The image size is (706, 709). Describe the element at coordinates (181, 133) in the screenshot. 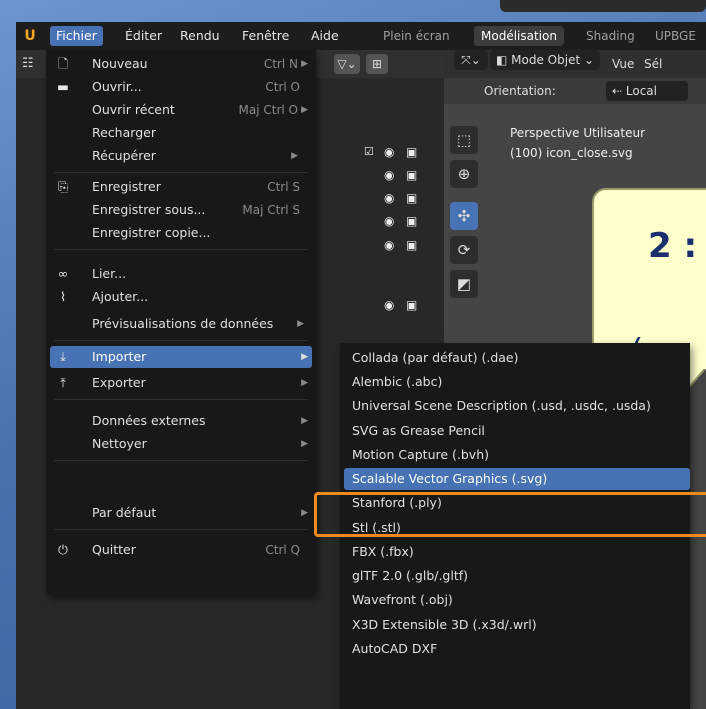

I see `menu-item-recharger: Recharger` at that location.